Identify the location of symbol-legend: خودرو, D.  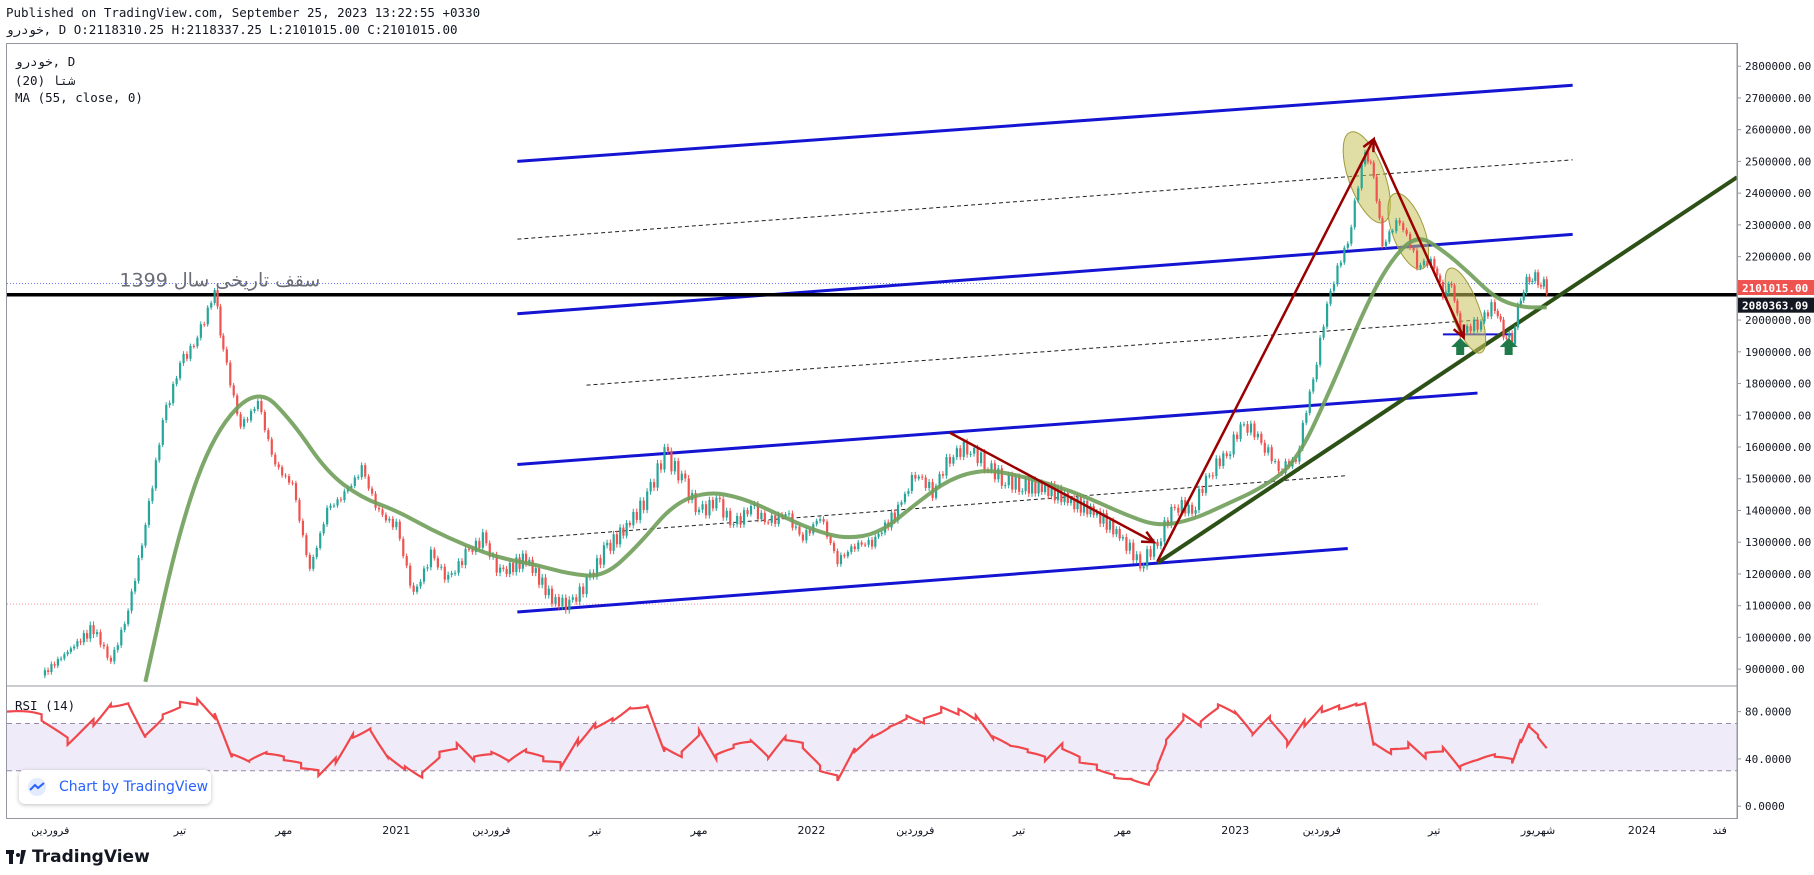
(45, 61).